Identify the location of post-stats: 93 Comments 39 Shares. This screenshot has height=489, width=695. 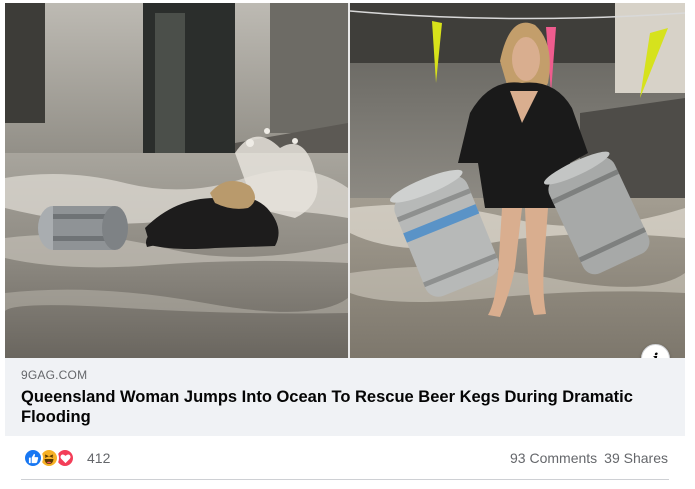
(589, 458).